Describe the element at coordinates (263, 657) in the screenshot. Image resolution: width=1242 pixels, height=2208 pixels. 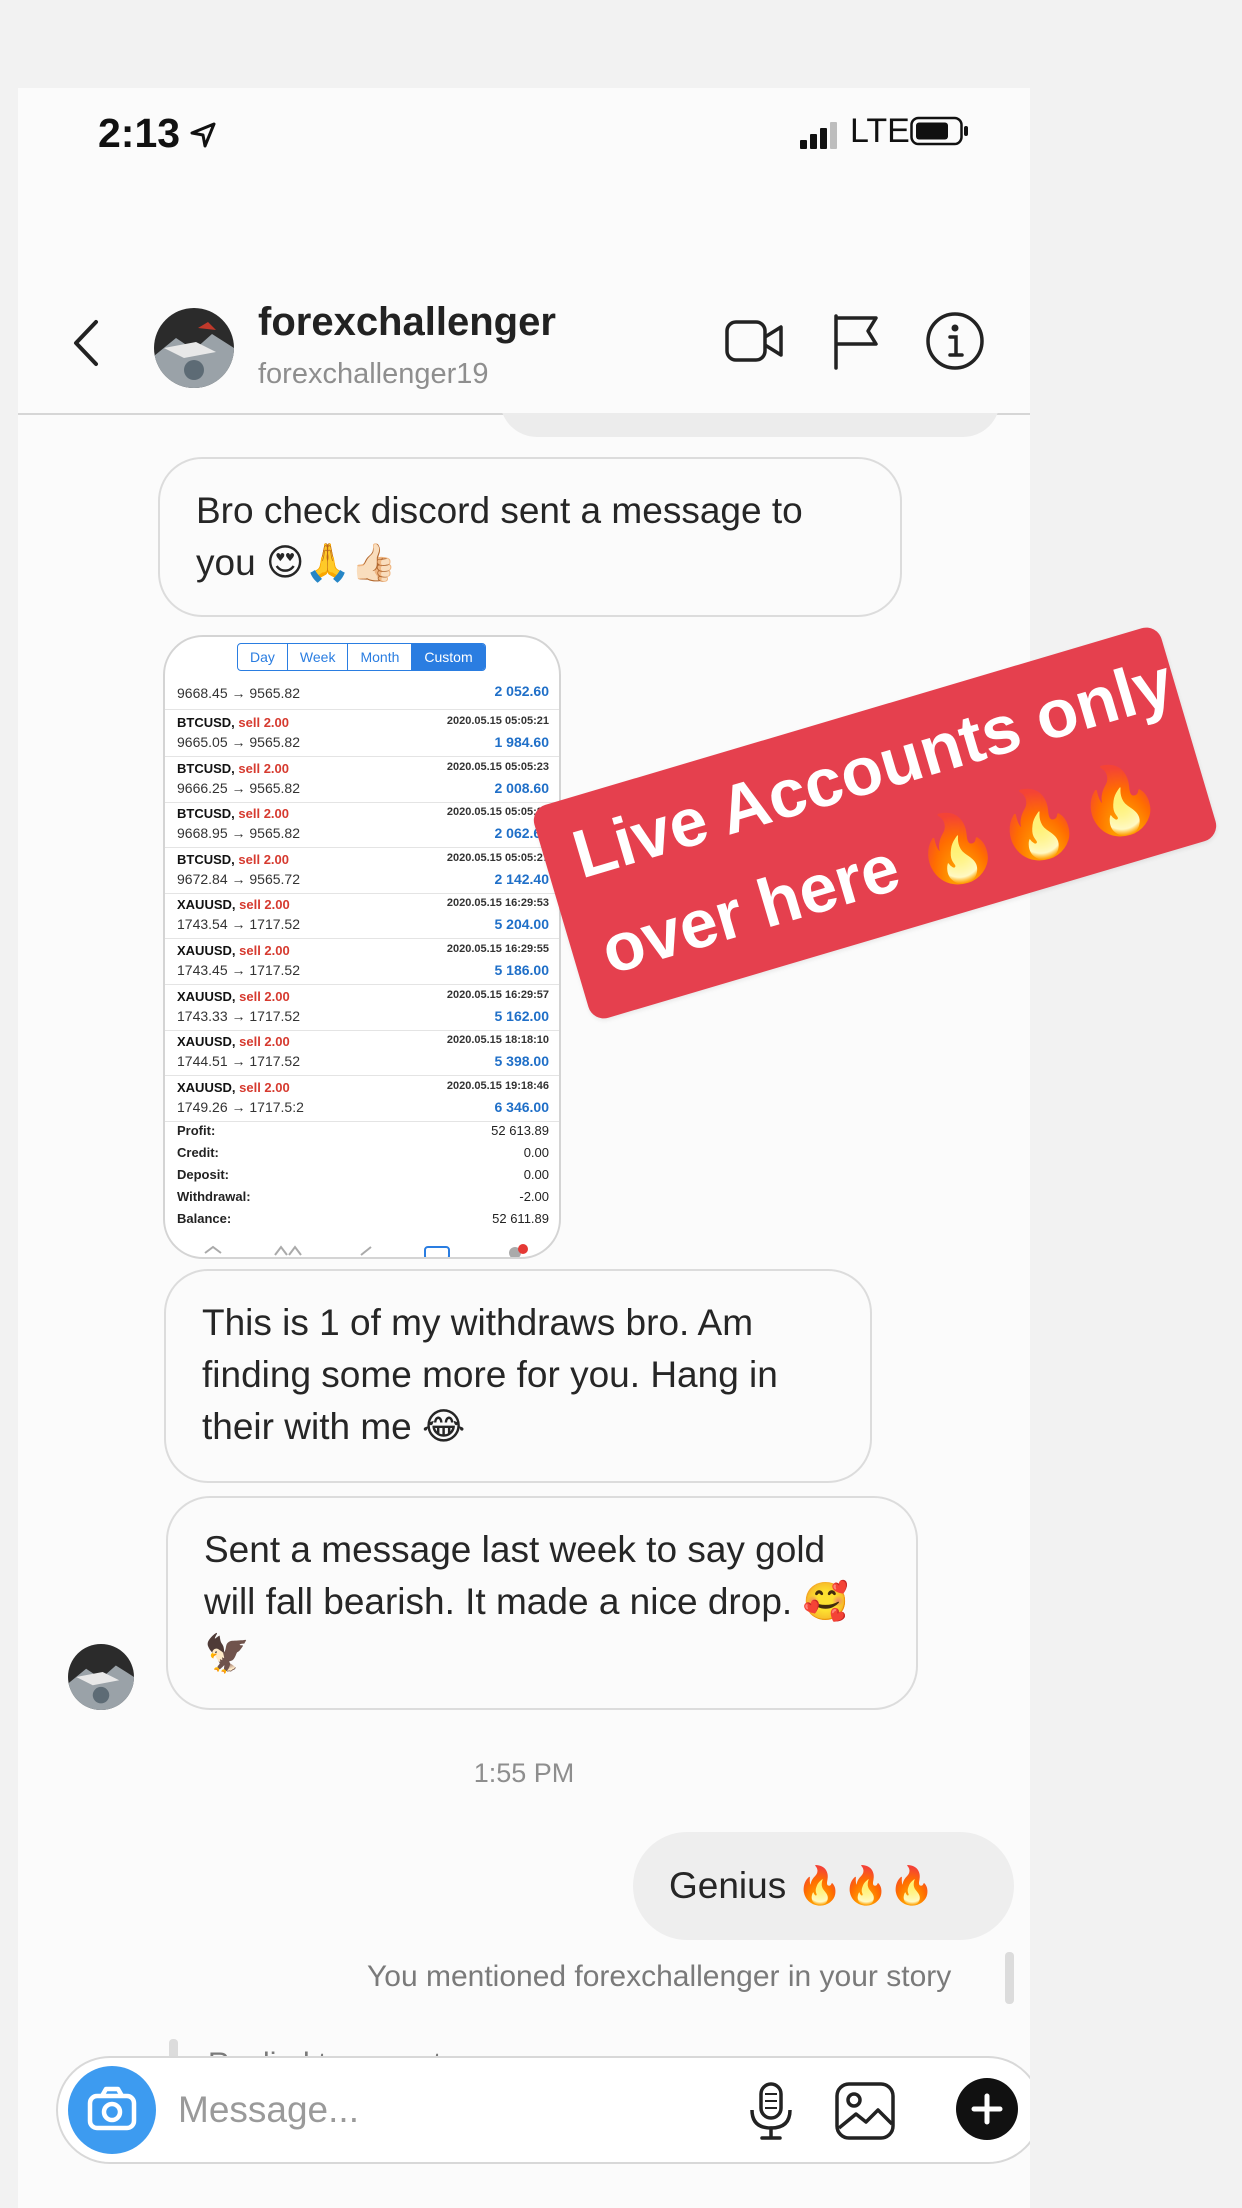
I see `tab-day: Day` at that location.